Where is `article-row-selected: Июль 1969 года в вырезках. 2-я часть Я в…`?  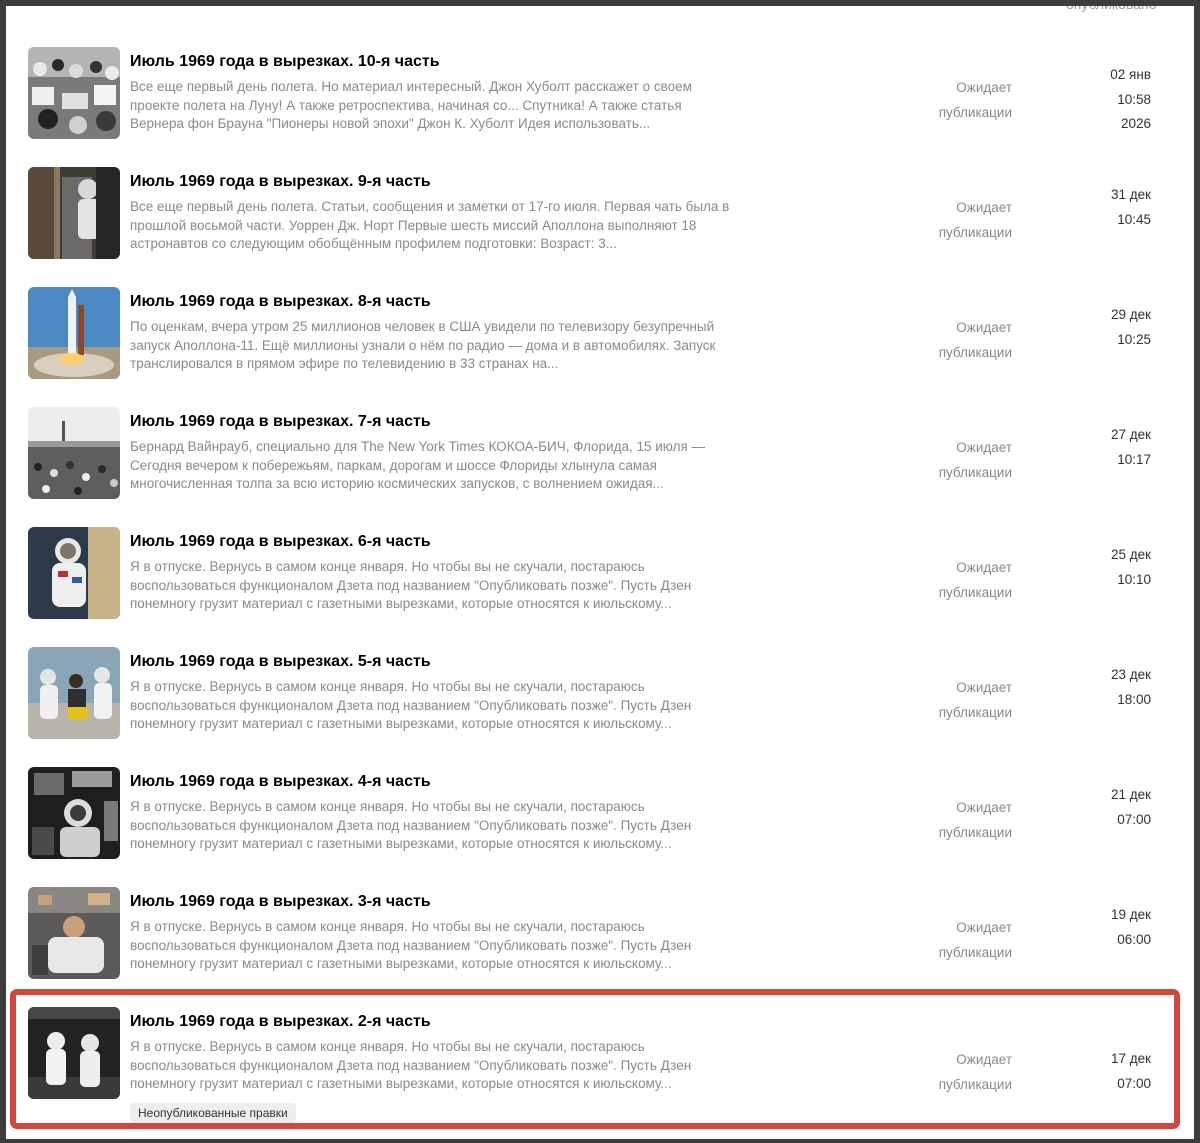
article-row-selected: Июль 1969 года в вырезках. 2-я часть Я в… is located at coordinates (598, 1067).